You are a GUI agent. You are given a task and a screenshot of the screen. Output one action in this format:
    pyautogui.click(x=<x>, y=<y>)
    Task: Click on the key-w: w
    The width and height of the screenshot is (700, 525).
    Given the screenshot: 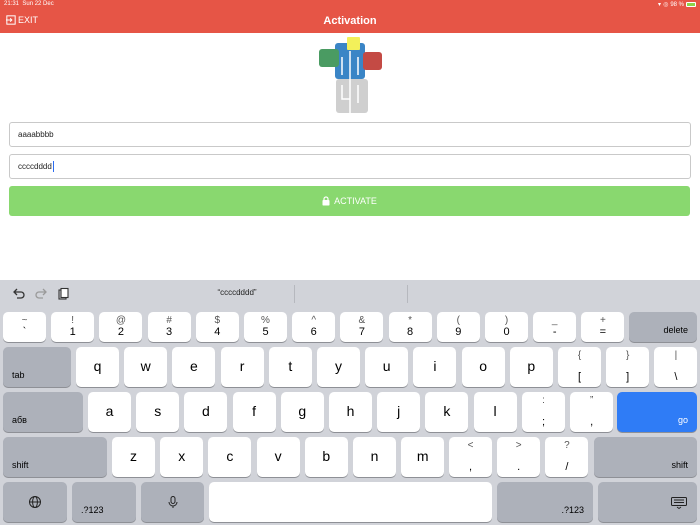 What is the action you would take?
    pyautogui.click(x=146, y=367)
    